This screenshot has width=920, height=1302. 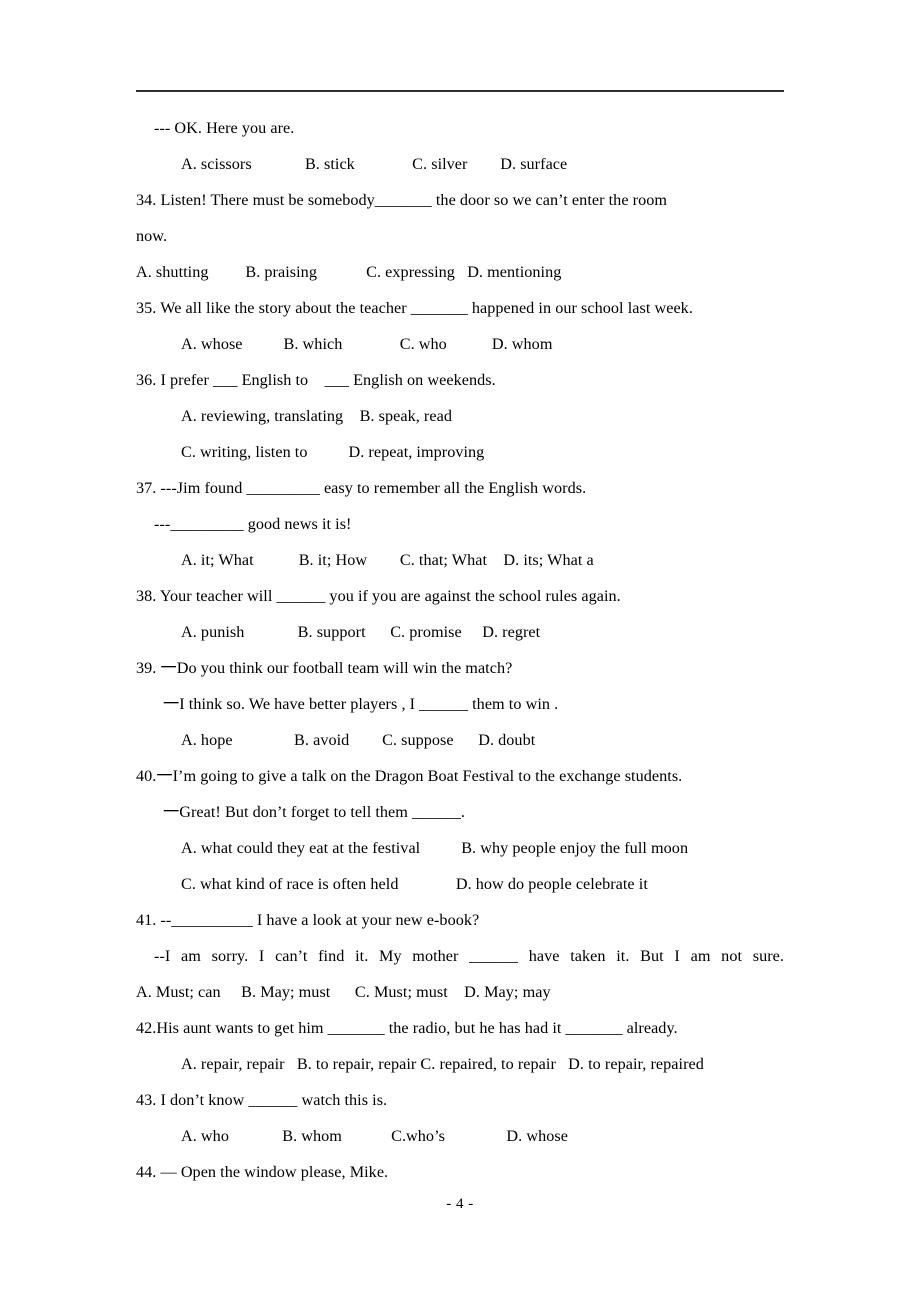 What do you see at coordinates (224, 128) in the screenshot?
I see `text-line: --- OK. Here you are.` at bounding box center [224, 128].